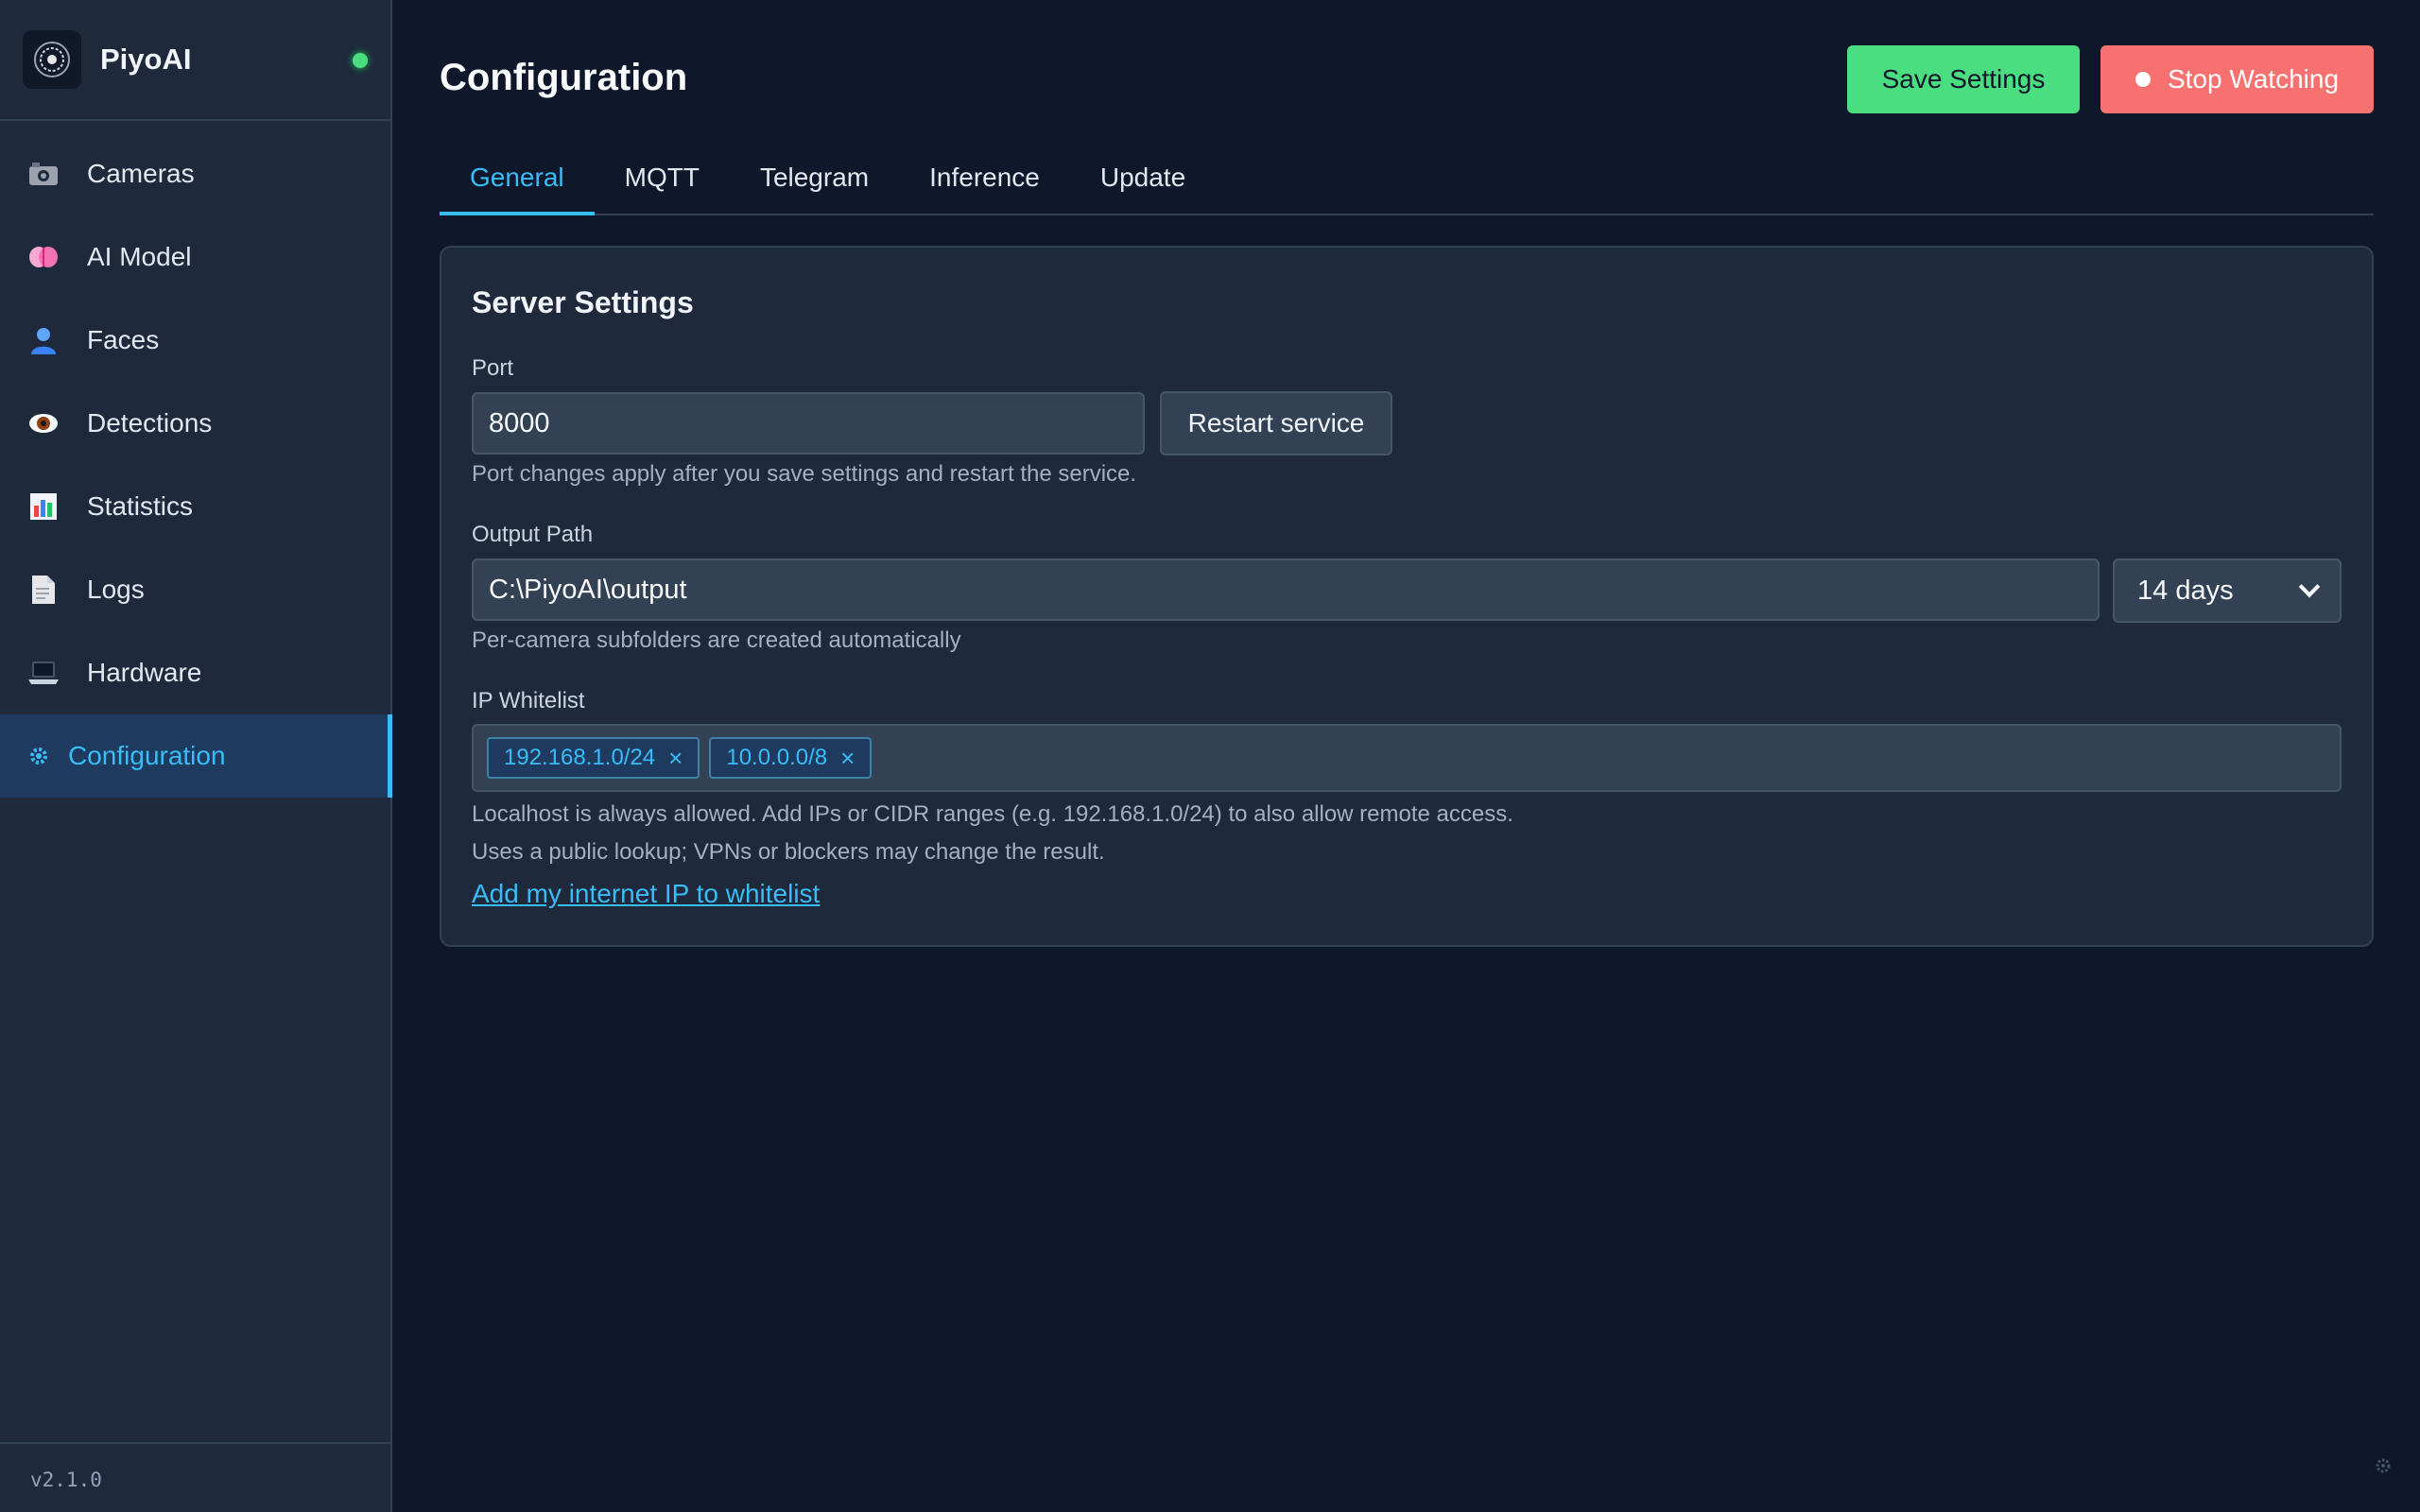  I want to click on output-path-input, so click(1286, 589).